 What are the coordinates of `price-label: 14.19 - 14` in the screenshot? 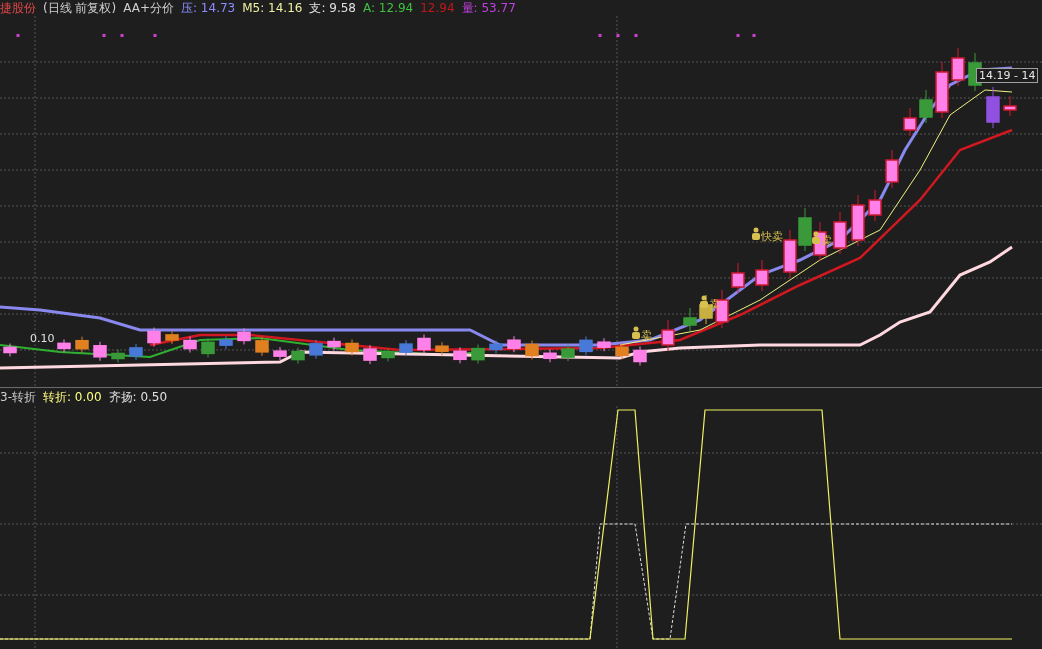 It's located at (1007, 75).